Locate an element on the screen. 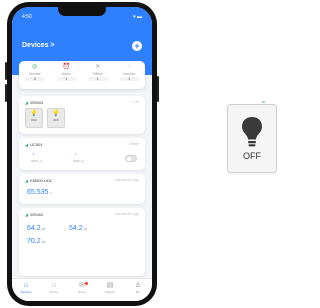  offline-icon: ✕ is located at coordinates (98, 67).